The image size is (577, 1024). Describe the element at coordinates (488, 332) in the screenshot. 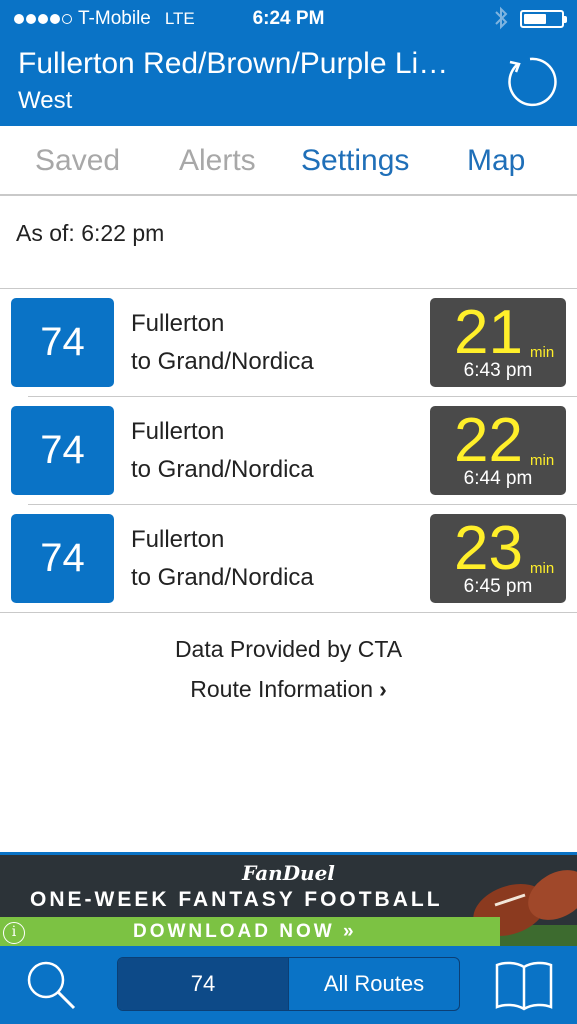

I see `eta-minutes: 21` at that location.